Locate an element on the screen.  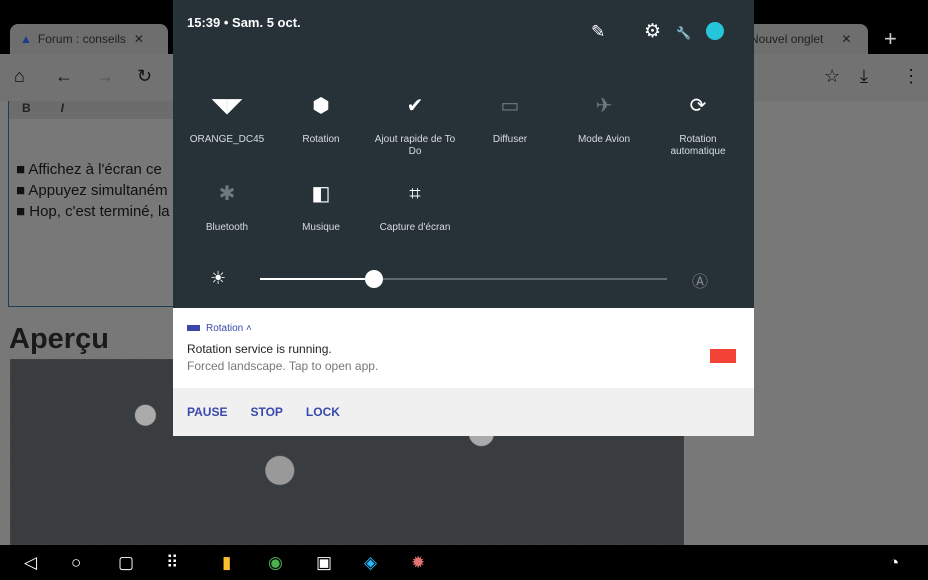
download-icon: ⤓ is located at coordinates (864, 76).